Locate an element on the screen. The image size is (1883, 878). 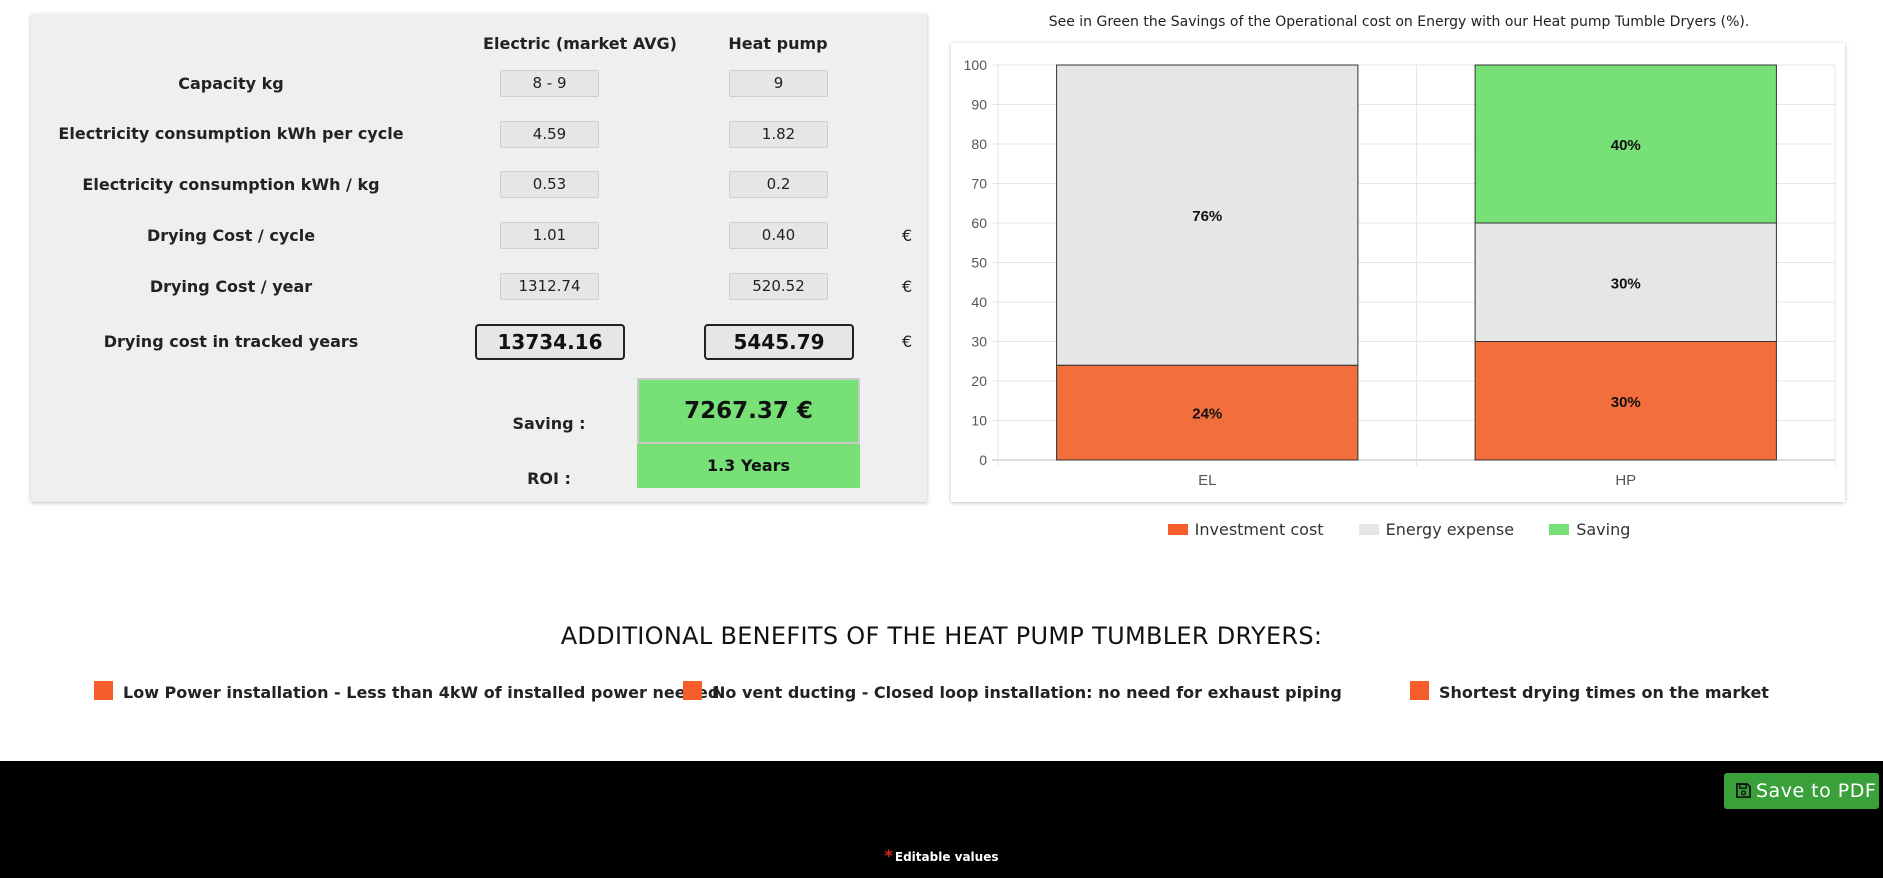
electric-tracked-total: 13734.16 is located at coordinates (550, 342).